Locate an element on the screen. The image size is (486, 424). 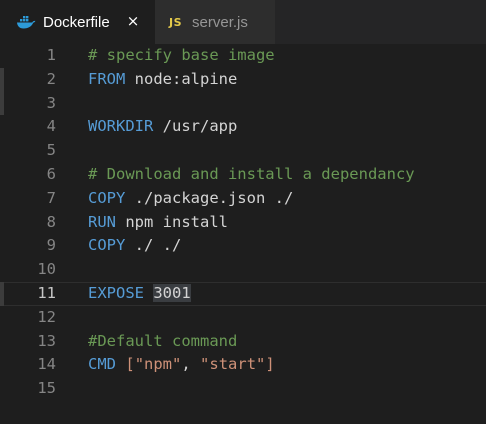
line-number: 4 is located at coordinates (51, 126).